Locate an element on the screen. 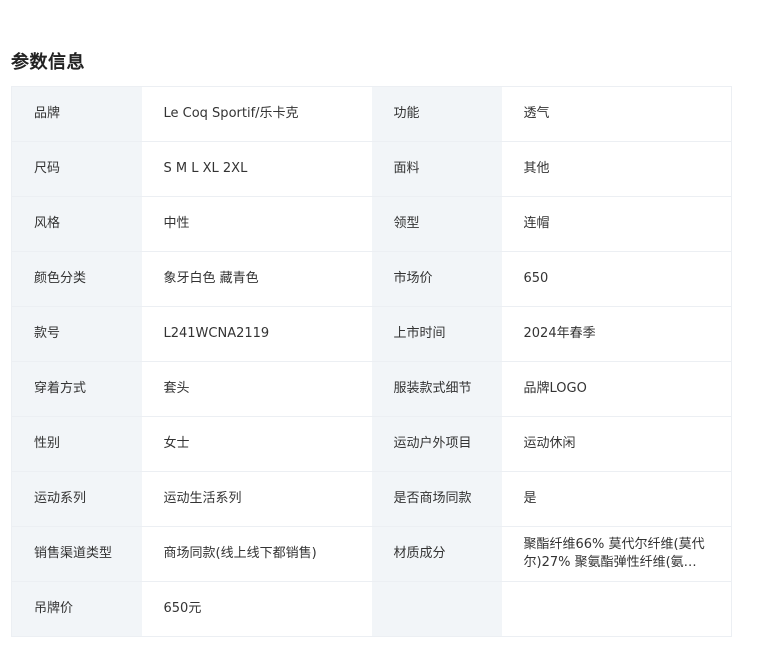  param-value: S M L XL 2XL is located at coordinates (256, 169).